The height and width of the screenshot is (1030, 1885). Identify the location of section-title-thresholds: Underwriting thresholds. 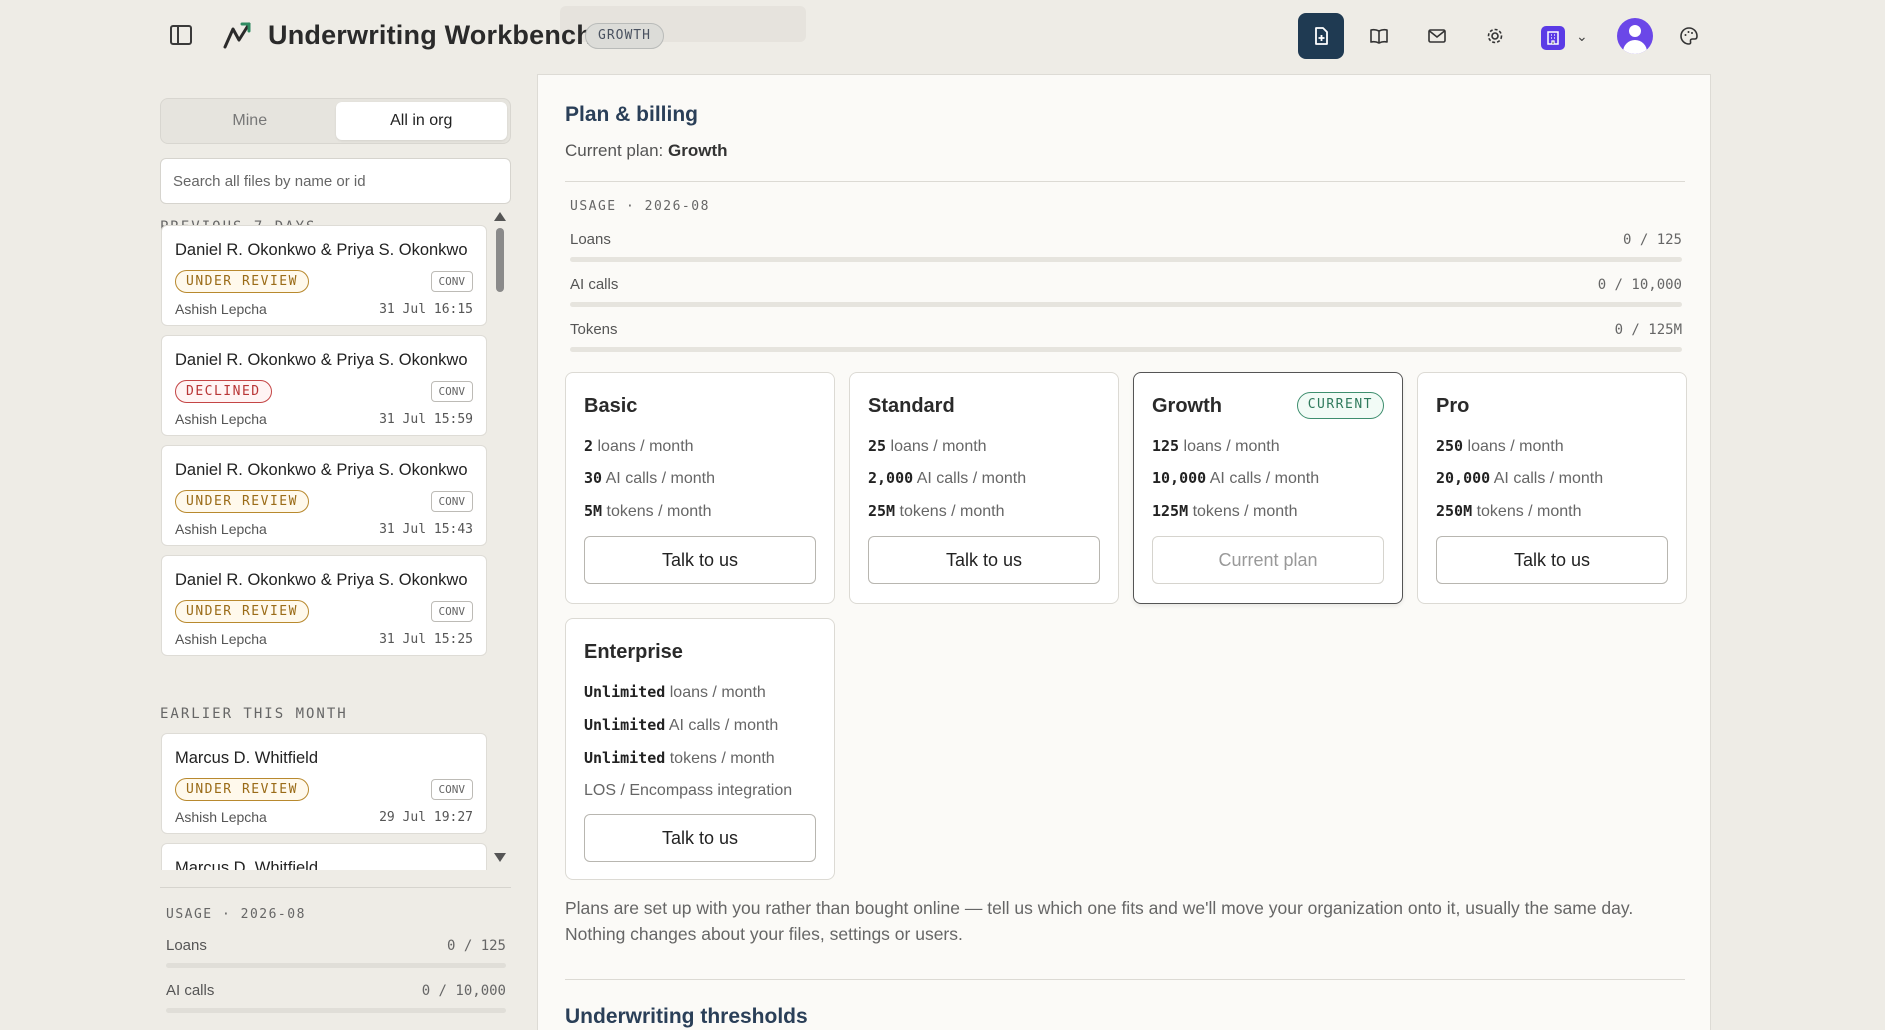
(686, 1016).